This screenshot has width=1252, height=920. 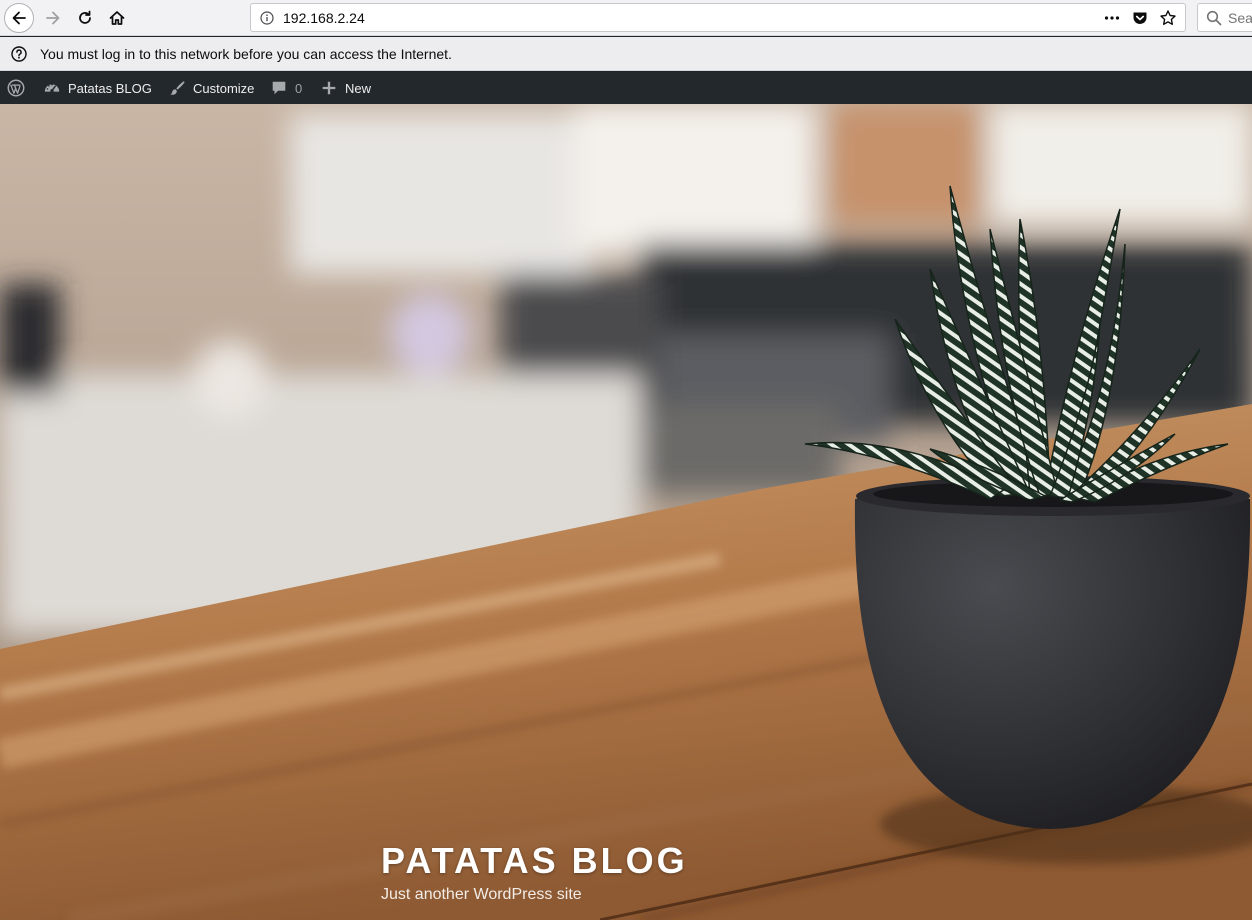 What do you see at coordinates (279, 88) in the screenshot?
I see `comment-bubble-icon` at bounding box center [279, 88].